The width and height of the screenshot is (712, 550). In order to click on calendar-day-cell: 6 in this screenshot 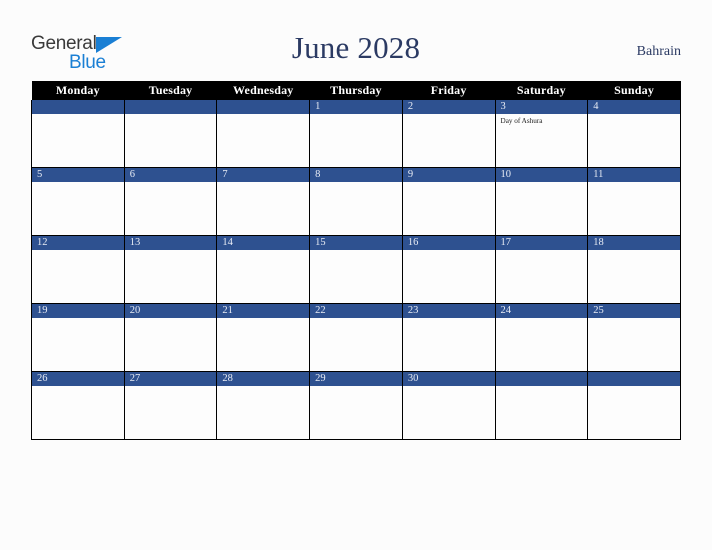, I will do `click(170, 201)`.